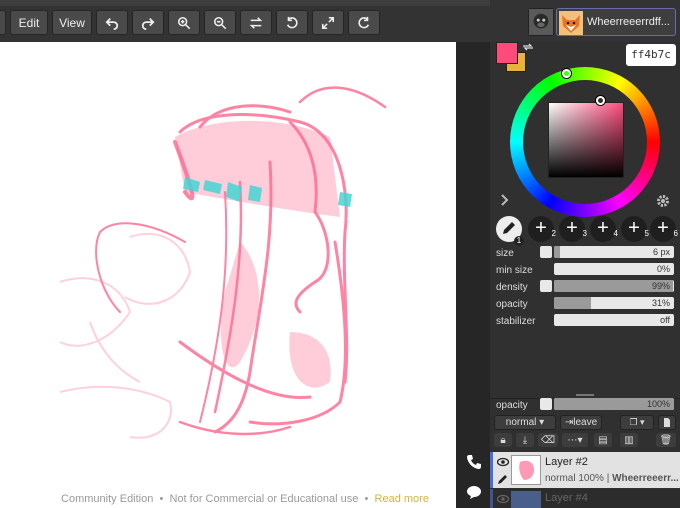 The image size is (680, 508). I want to click on user-avatar-button, so click(541, 22).